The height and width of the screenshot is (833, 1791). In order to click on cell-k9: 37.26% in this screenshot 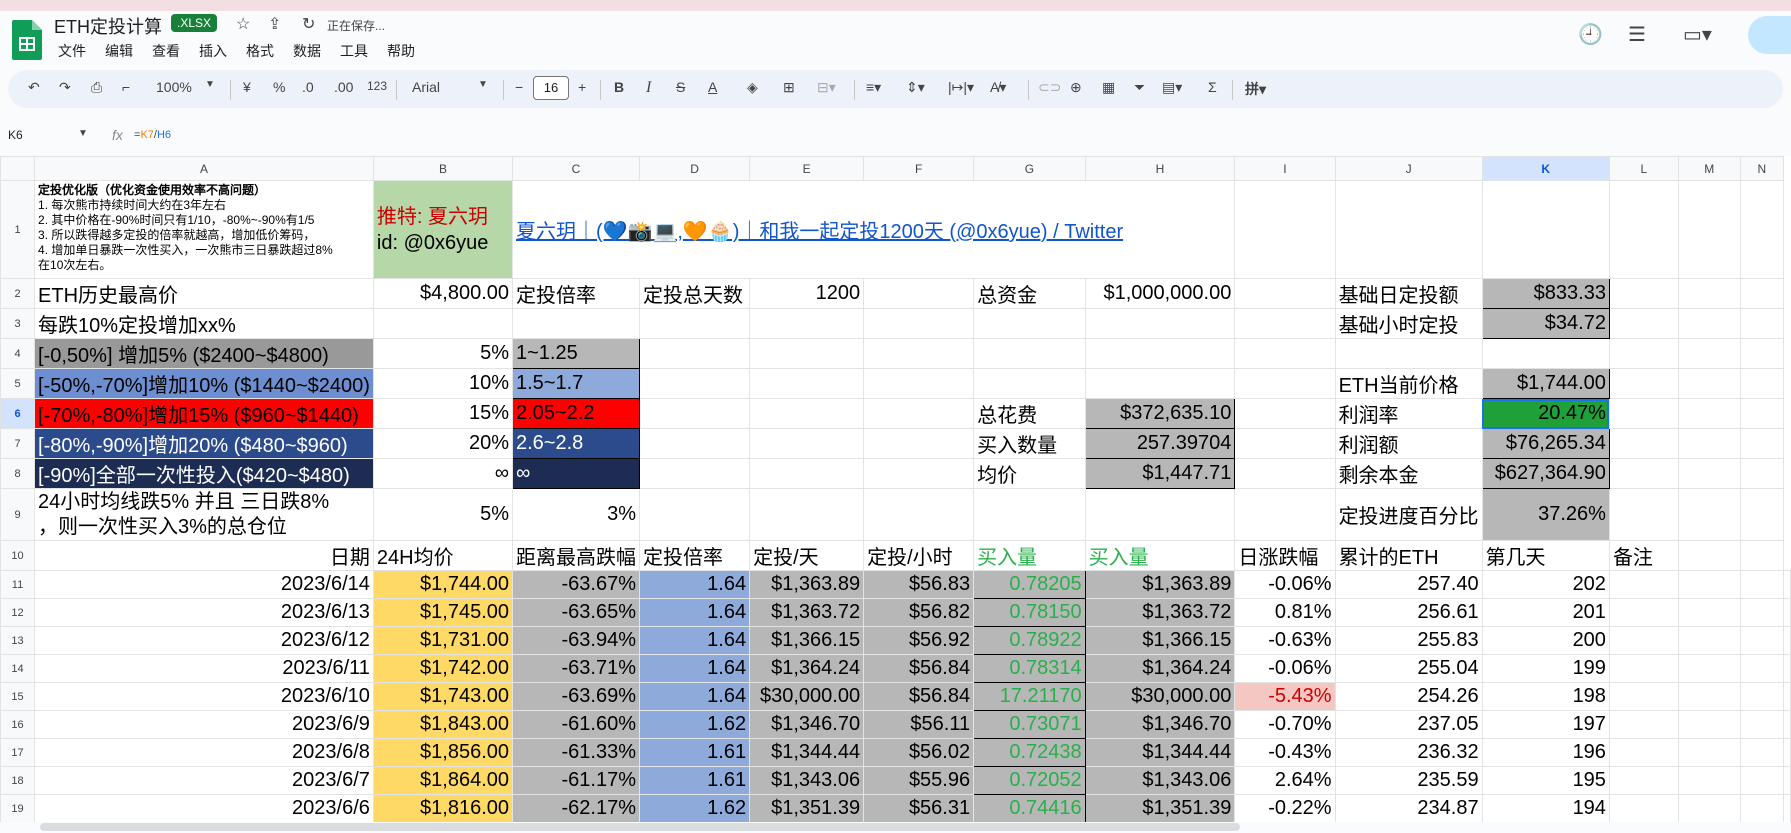, I will do `click(1545, 514)`.